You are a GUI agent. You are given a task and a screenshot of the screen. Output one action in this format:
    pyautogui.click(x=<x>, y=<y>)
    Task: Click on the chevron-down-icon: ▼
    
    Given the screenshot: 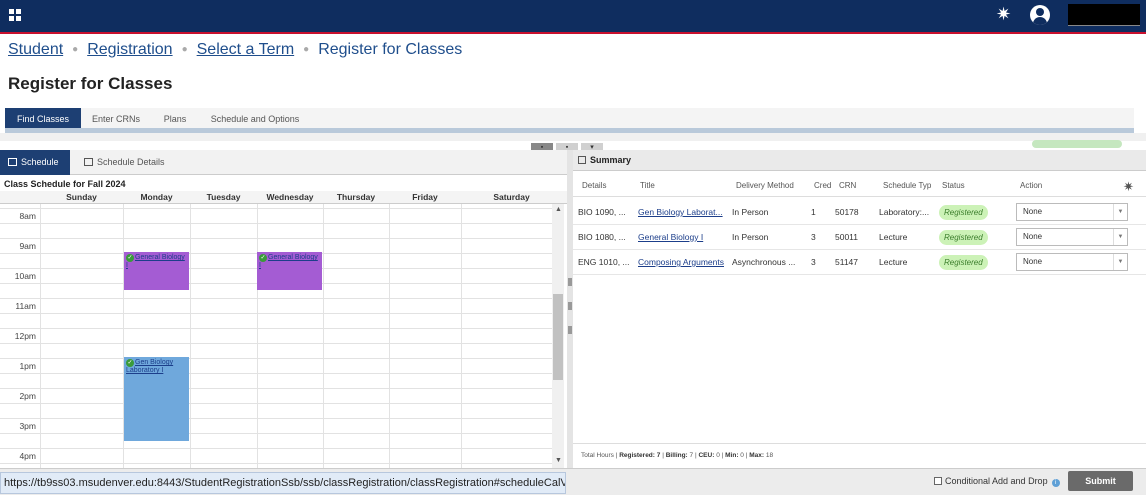 What is the action you would take?
    pyautogui.click(x=1120, y=262)
    